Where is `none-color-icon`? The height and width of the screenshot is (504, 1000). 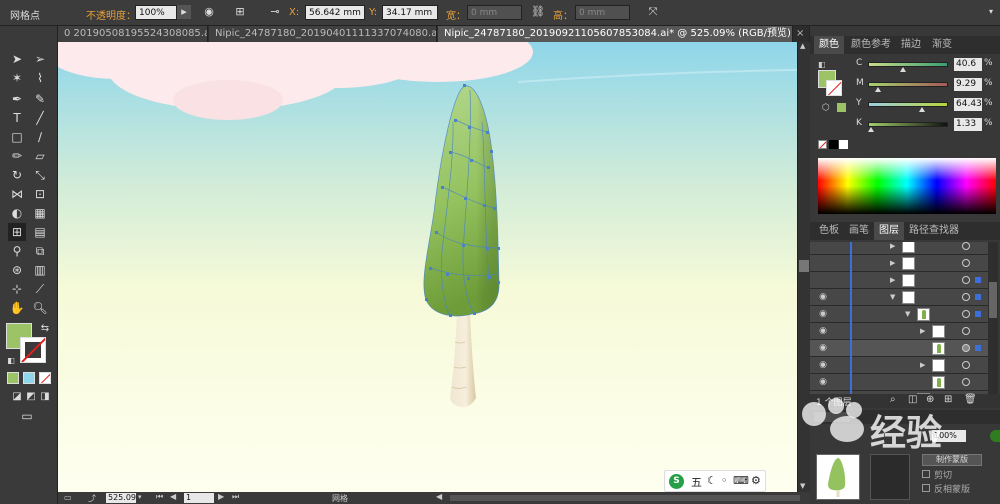
none-color-icon is located at coordinates (822, 144).